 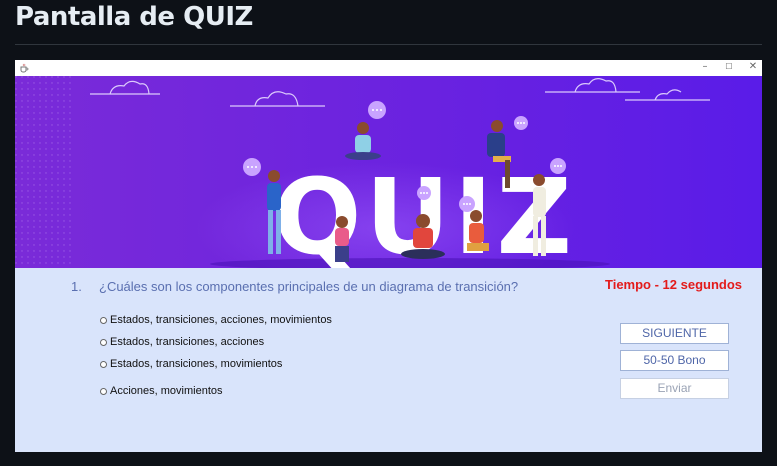 I want to click on page-title: Pantalla de QUIZ, so click(x=134, y=17).